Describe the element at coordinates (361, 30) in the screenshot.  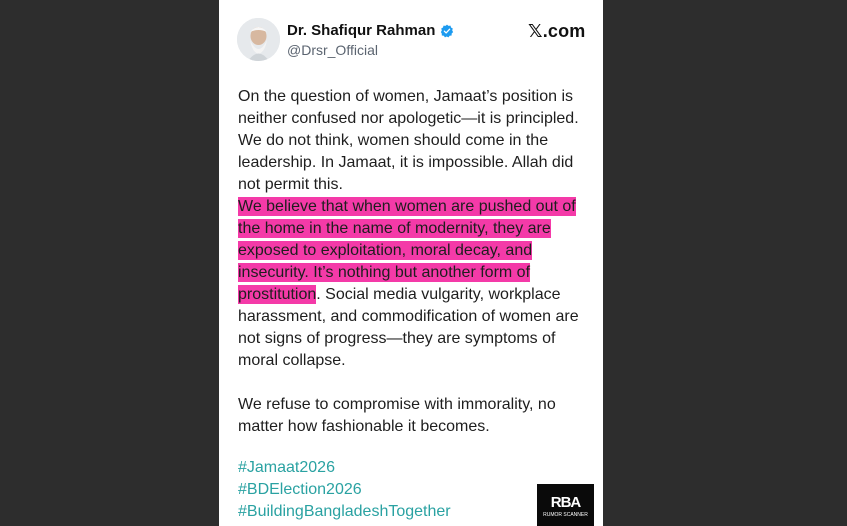
I see `author-name: Dr. Shafiqur Rahman` at that location.